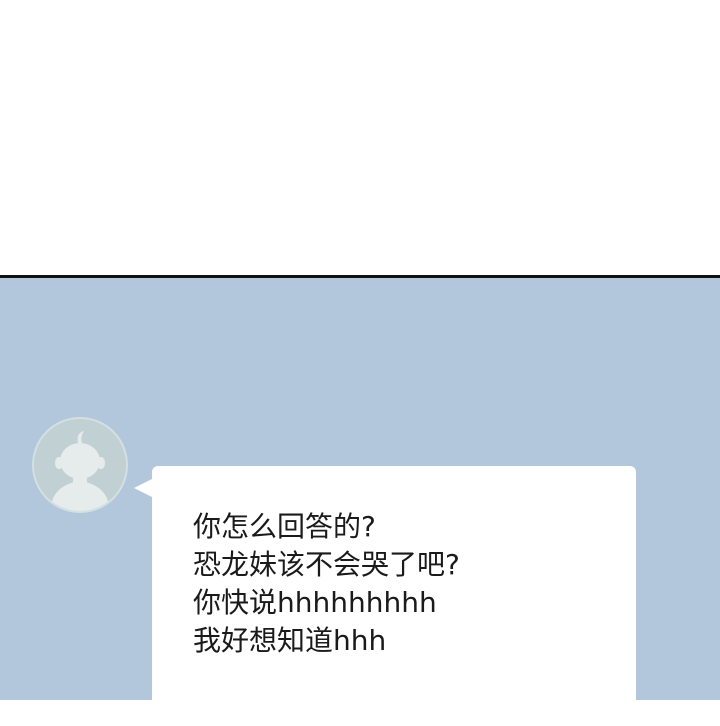 The image size is (720, 726). Describe the element at coordinates (80, 471) in the screenshot. I see `user-silhouette-icon` at that location.